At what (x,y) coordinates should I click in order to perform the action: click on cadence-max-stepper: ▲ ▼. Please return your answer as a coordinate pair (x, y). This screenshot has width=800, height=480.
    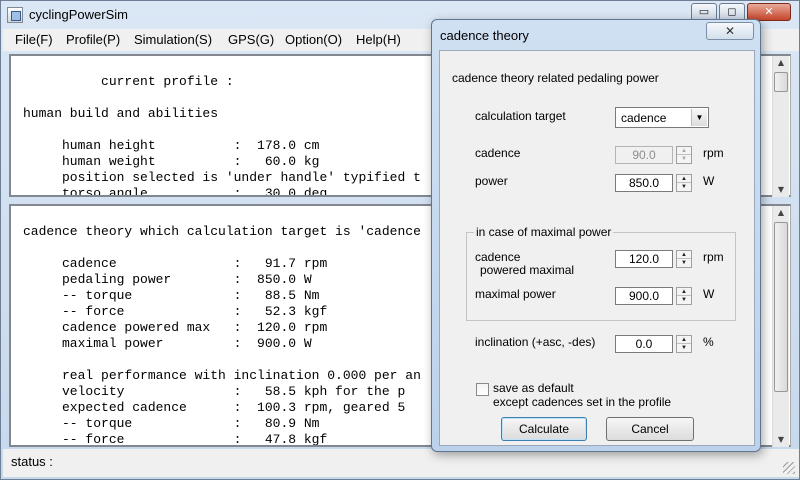
    Looking at the image, I should click on (684, 259).